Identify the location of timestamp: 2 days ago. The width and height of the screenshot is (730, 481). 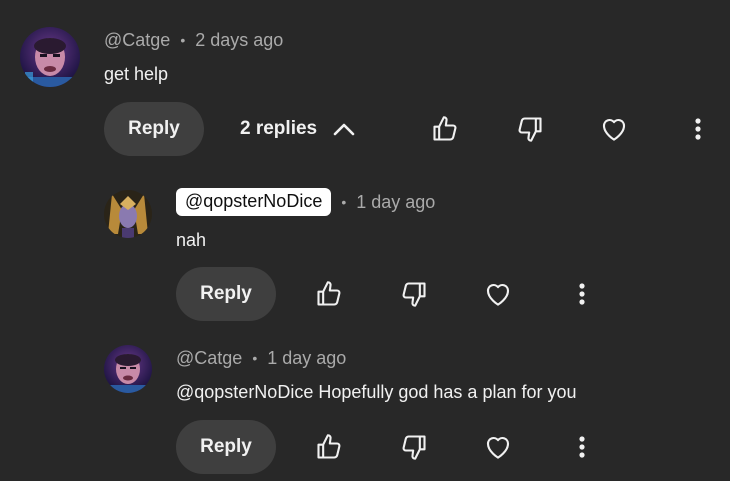
(239, 40).